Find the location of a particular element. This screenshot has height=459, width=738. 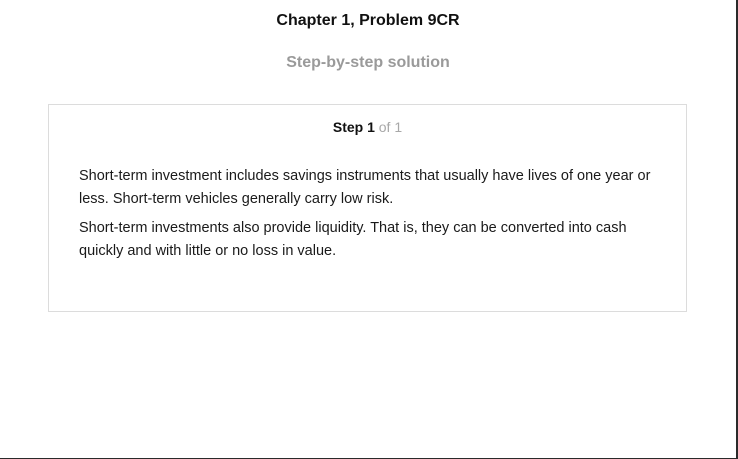

step-count: of 1 is located at coordinates (390, 127).